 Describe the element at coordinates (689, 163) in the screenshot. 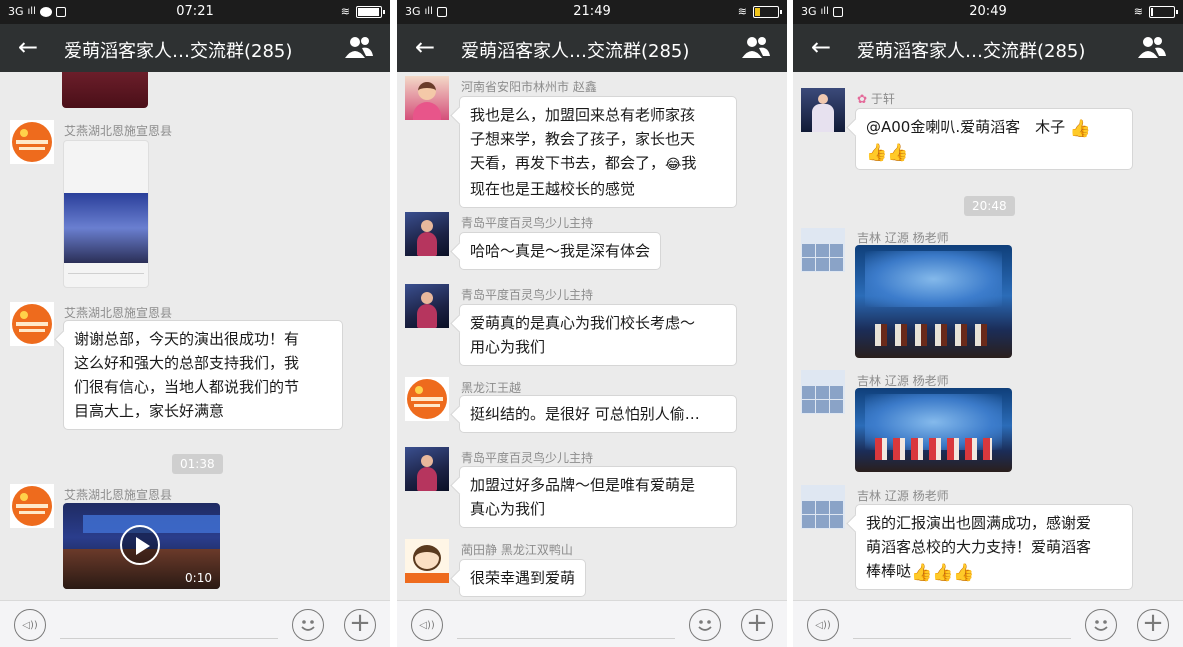

I see `message-line-end: 我` at that location.